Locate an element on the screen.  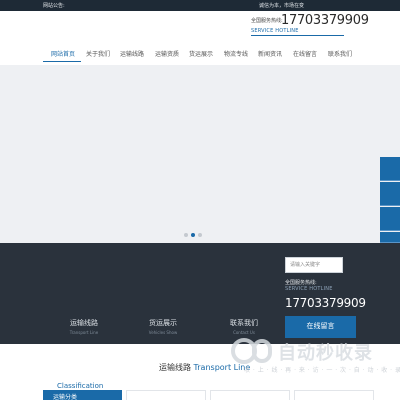
nav-item-routes: 运输线路 is located at coordinates (132, 55).